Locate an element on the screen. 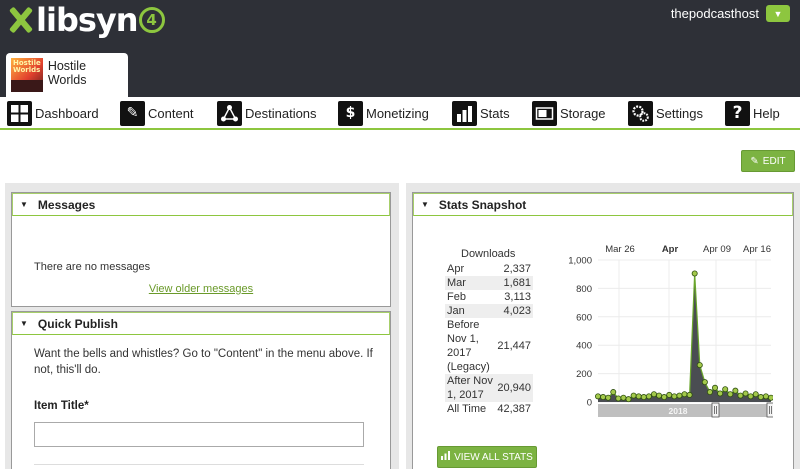 This screenshot has width=800, height=469. nav-label: Content is located at coordinates (171, 113).